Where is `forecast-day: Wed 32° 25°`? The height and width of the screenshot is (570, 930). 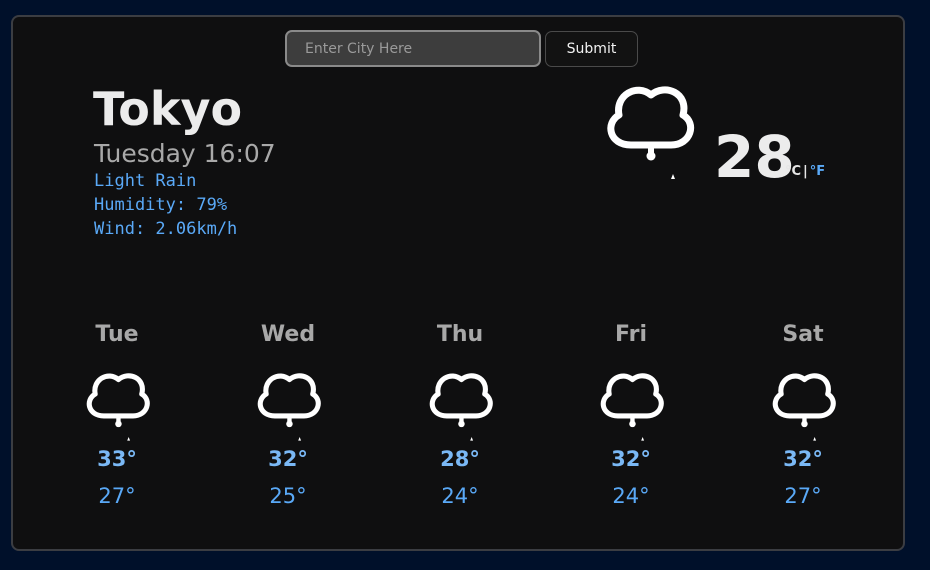 forecast-day: Wed 32° 25° is located at coordinates (288, 415).